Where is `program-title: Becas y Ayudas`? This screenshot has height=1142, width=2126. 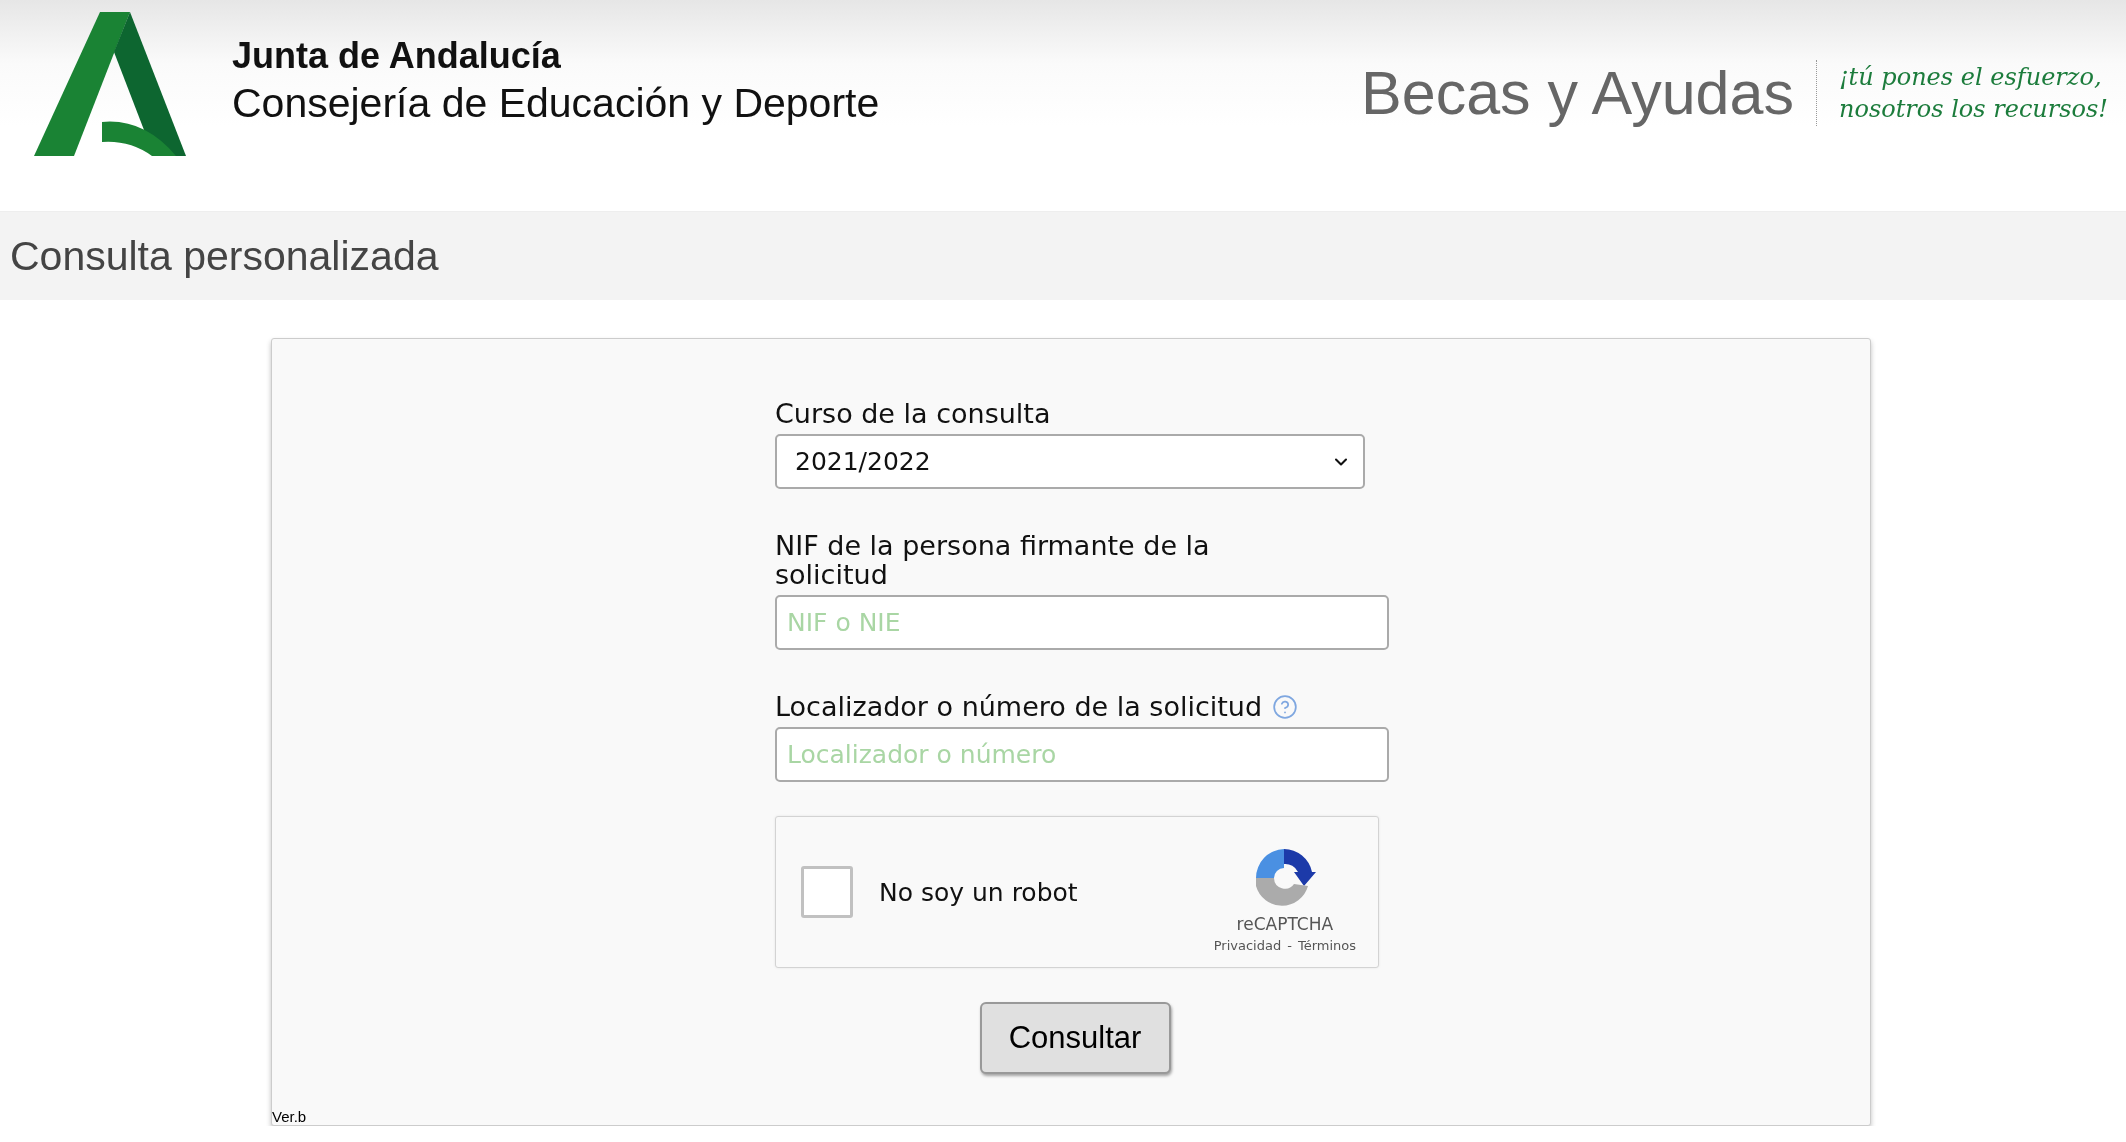
program-title: Becas y Ayudas is located at coordinates (1577, 93).